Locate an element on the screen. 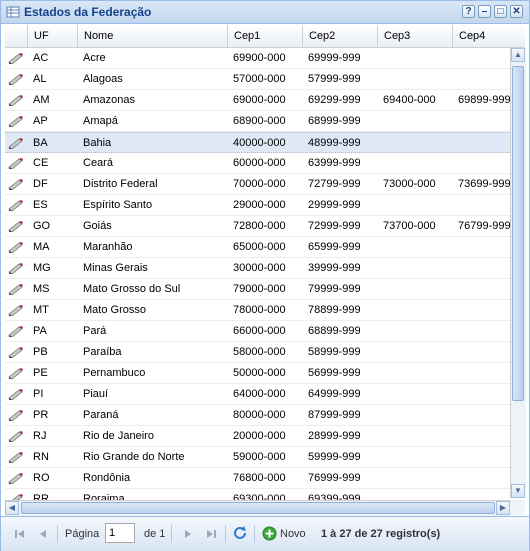 The width and height of the screenshot is (530, 551). cell-cep1: 50000-000 is located at coordinates (259, 373).